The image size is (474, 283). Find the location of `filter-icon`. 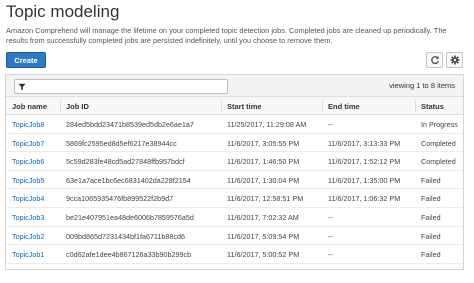

filter-icon is located at coordinates (22, 86).